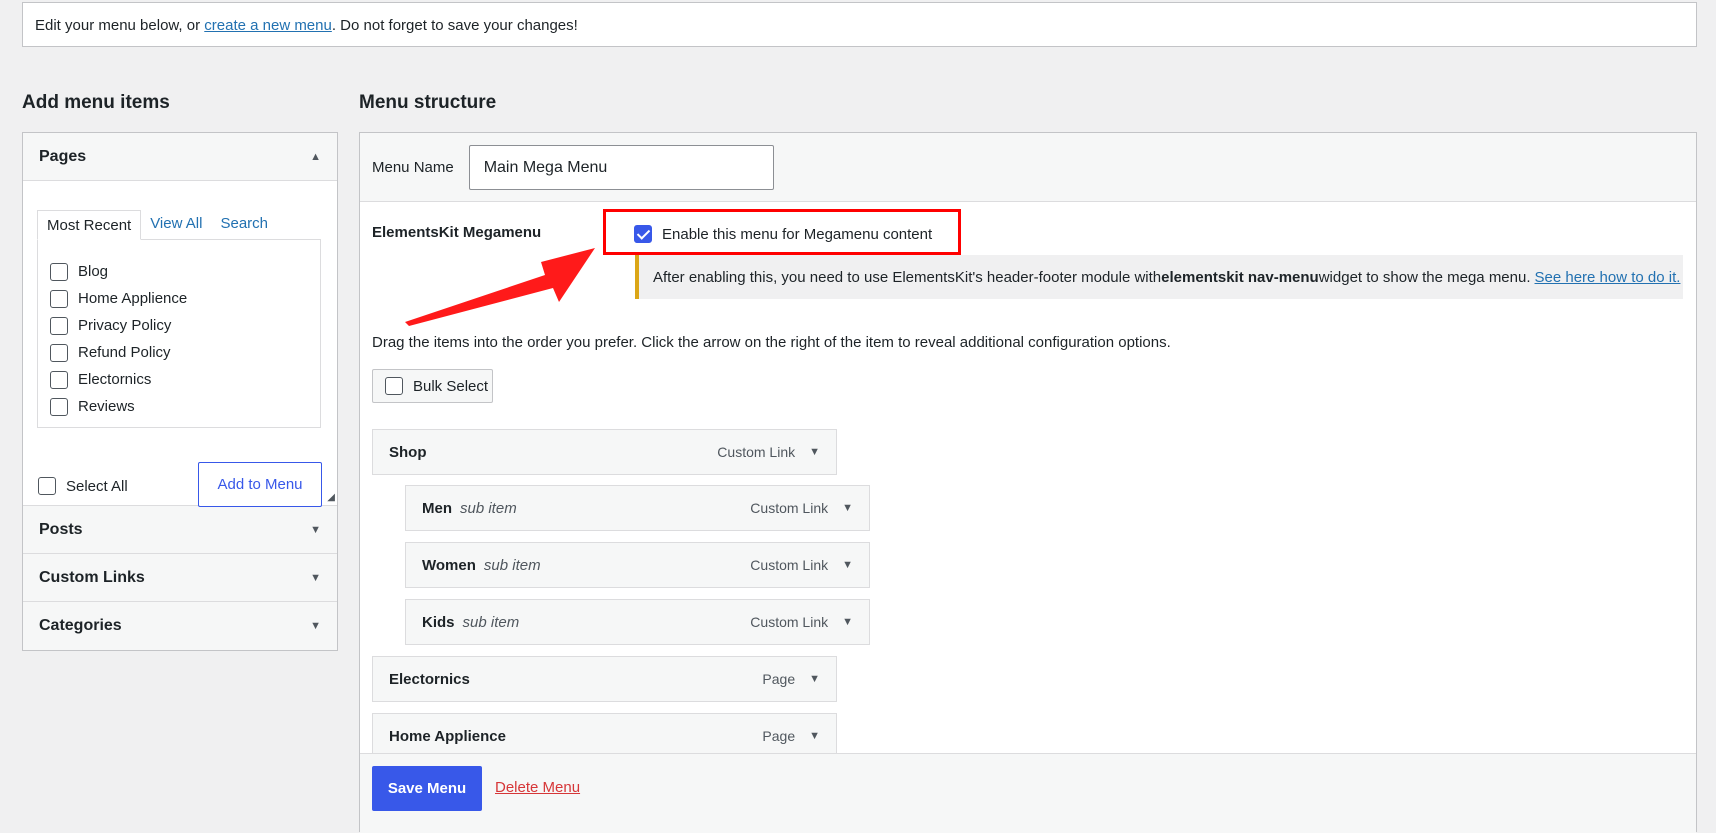  What do you see at coordinates (93, 271) in the screenshot?
I see `page-label-blog: Blog` at bounding box center [93, 271].